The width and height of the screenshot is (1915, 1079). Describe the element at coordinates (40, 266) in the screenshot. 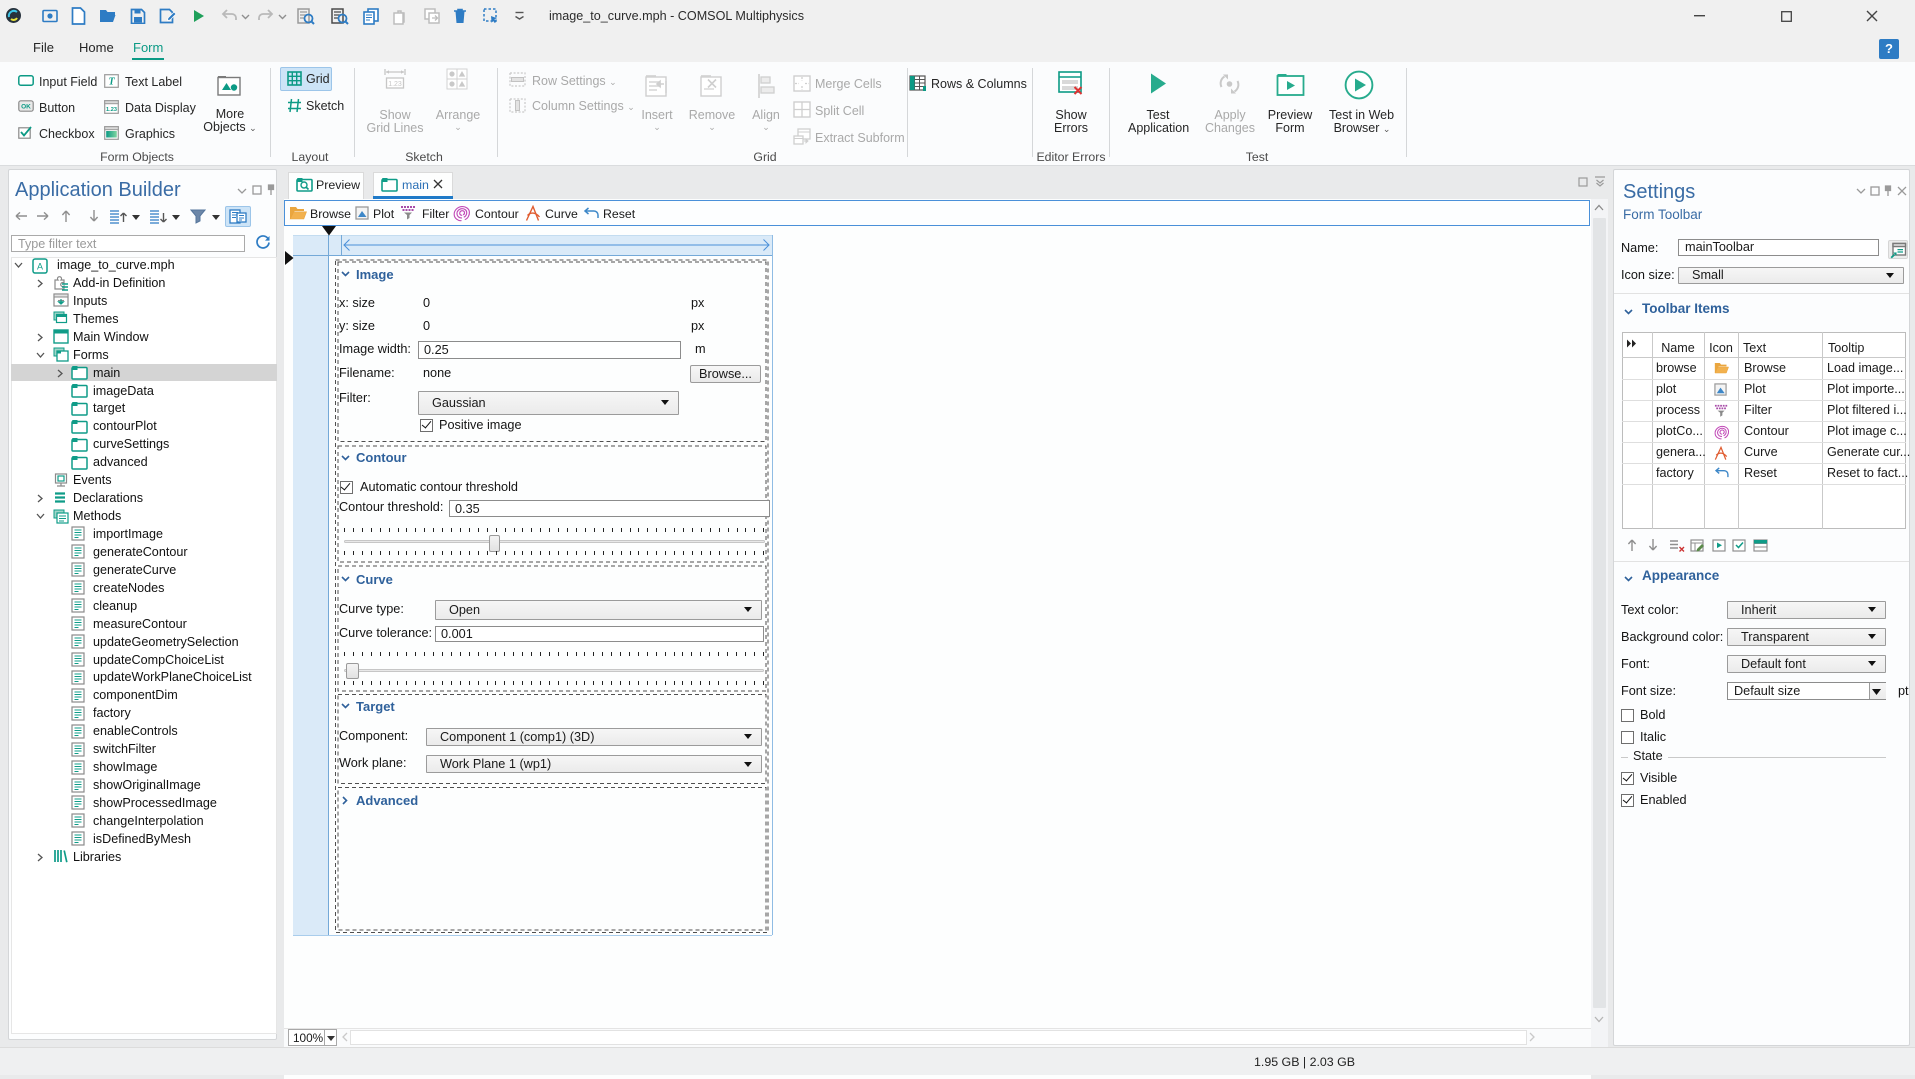

I see `svg-text: A` at that location.